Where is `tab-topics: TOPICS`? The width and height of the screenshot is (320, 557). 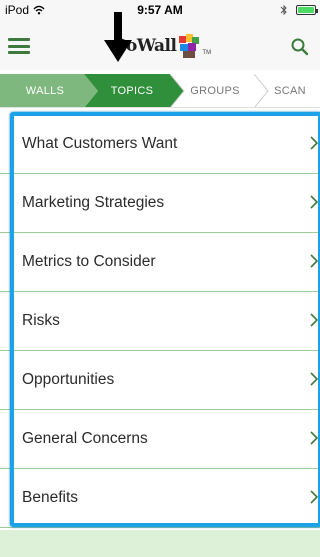 tab-topics: TOPICS is located at coordinates (132, 91).